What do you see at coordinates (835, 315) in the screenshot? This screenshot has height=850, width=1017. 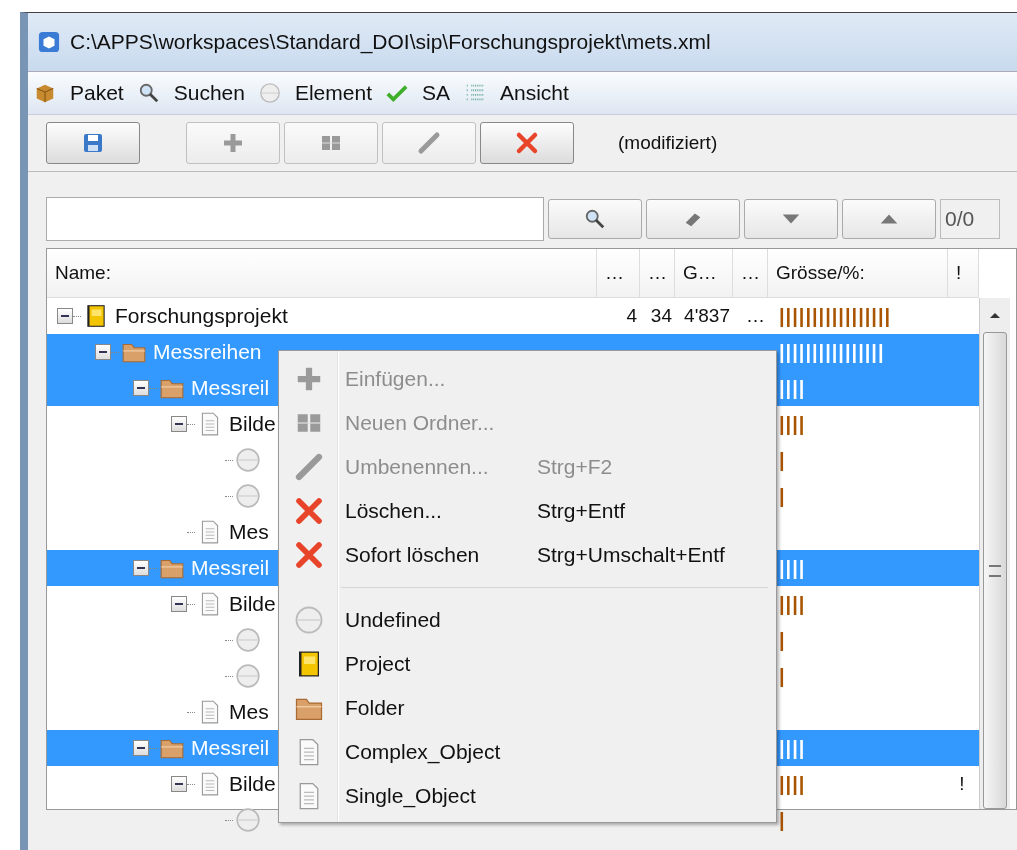 I see `size-bar-text: |||||||||||||||||` at bounding box center [835, 315].